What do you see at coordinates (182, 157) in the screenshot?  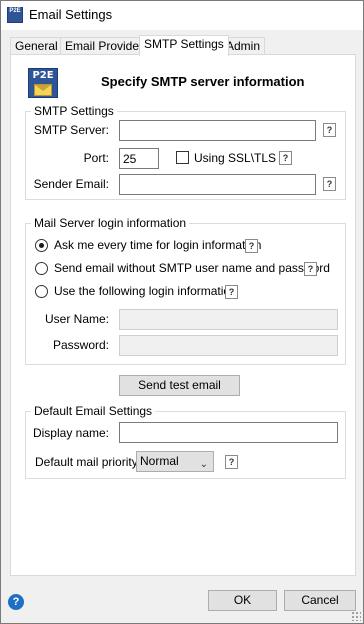 I see `ssl-tls-checkbox` at bounding box center [182, 157].